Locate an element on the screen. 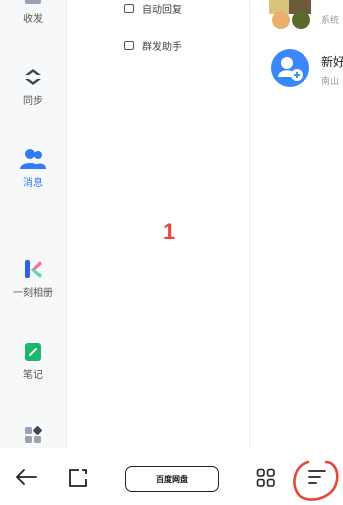 The width and height of the screenshot is (343, 505). contacts-icon is located at coordinates (33, 159).